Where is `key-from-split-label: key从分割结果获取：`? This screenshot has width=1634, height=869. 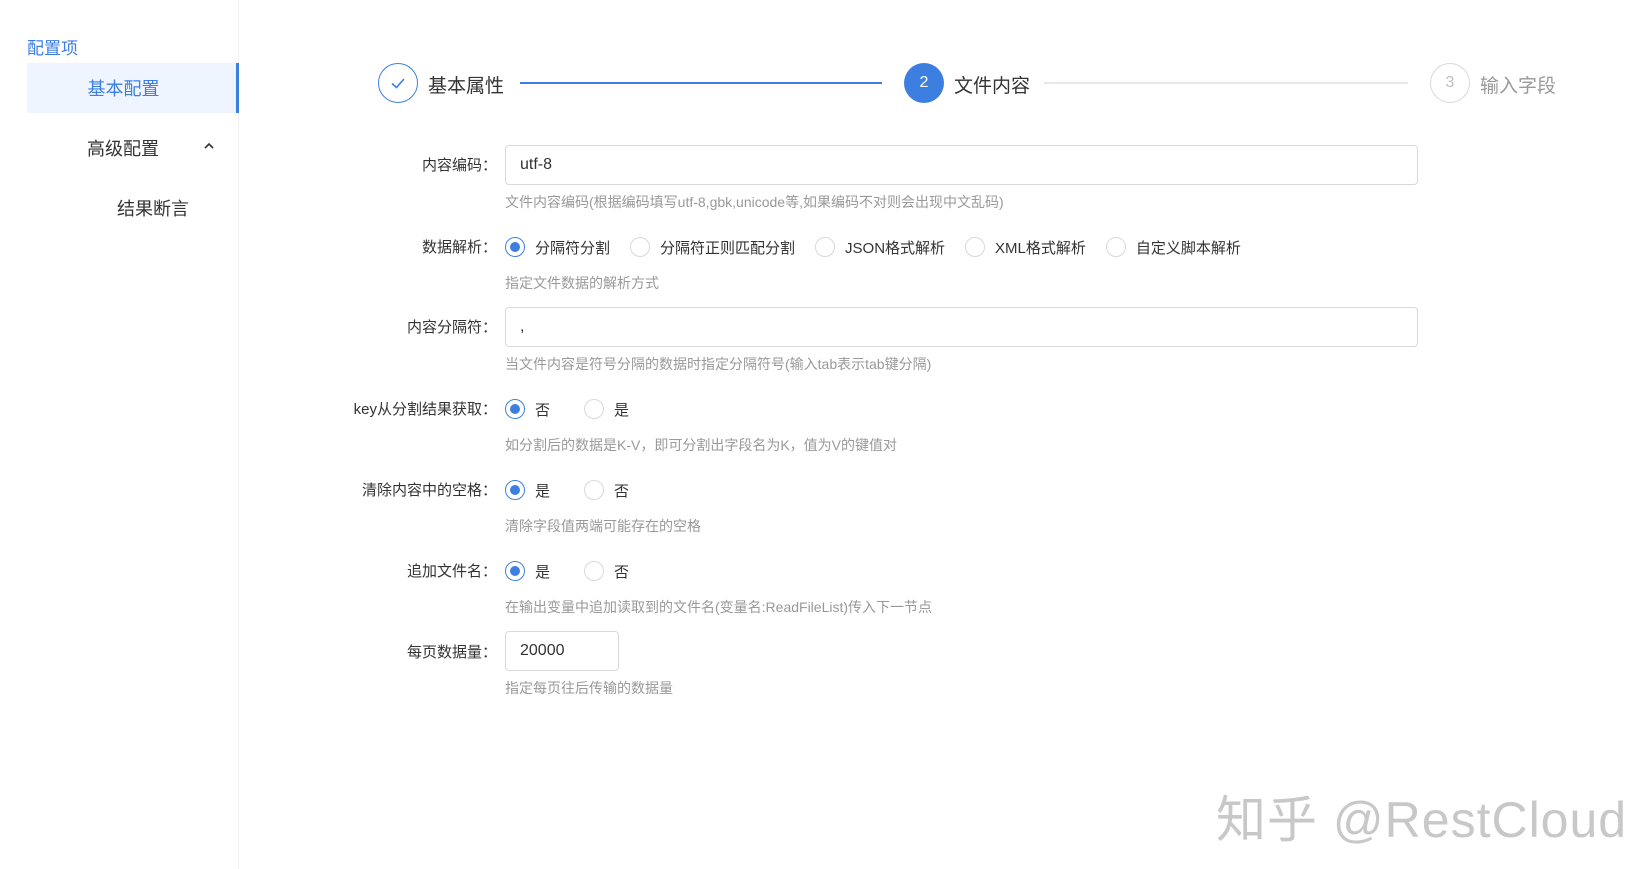
key-from-split-label: key从分割结果获取： is located at coordinates (425, 409).